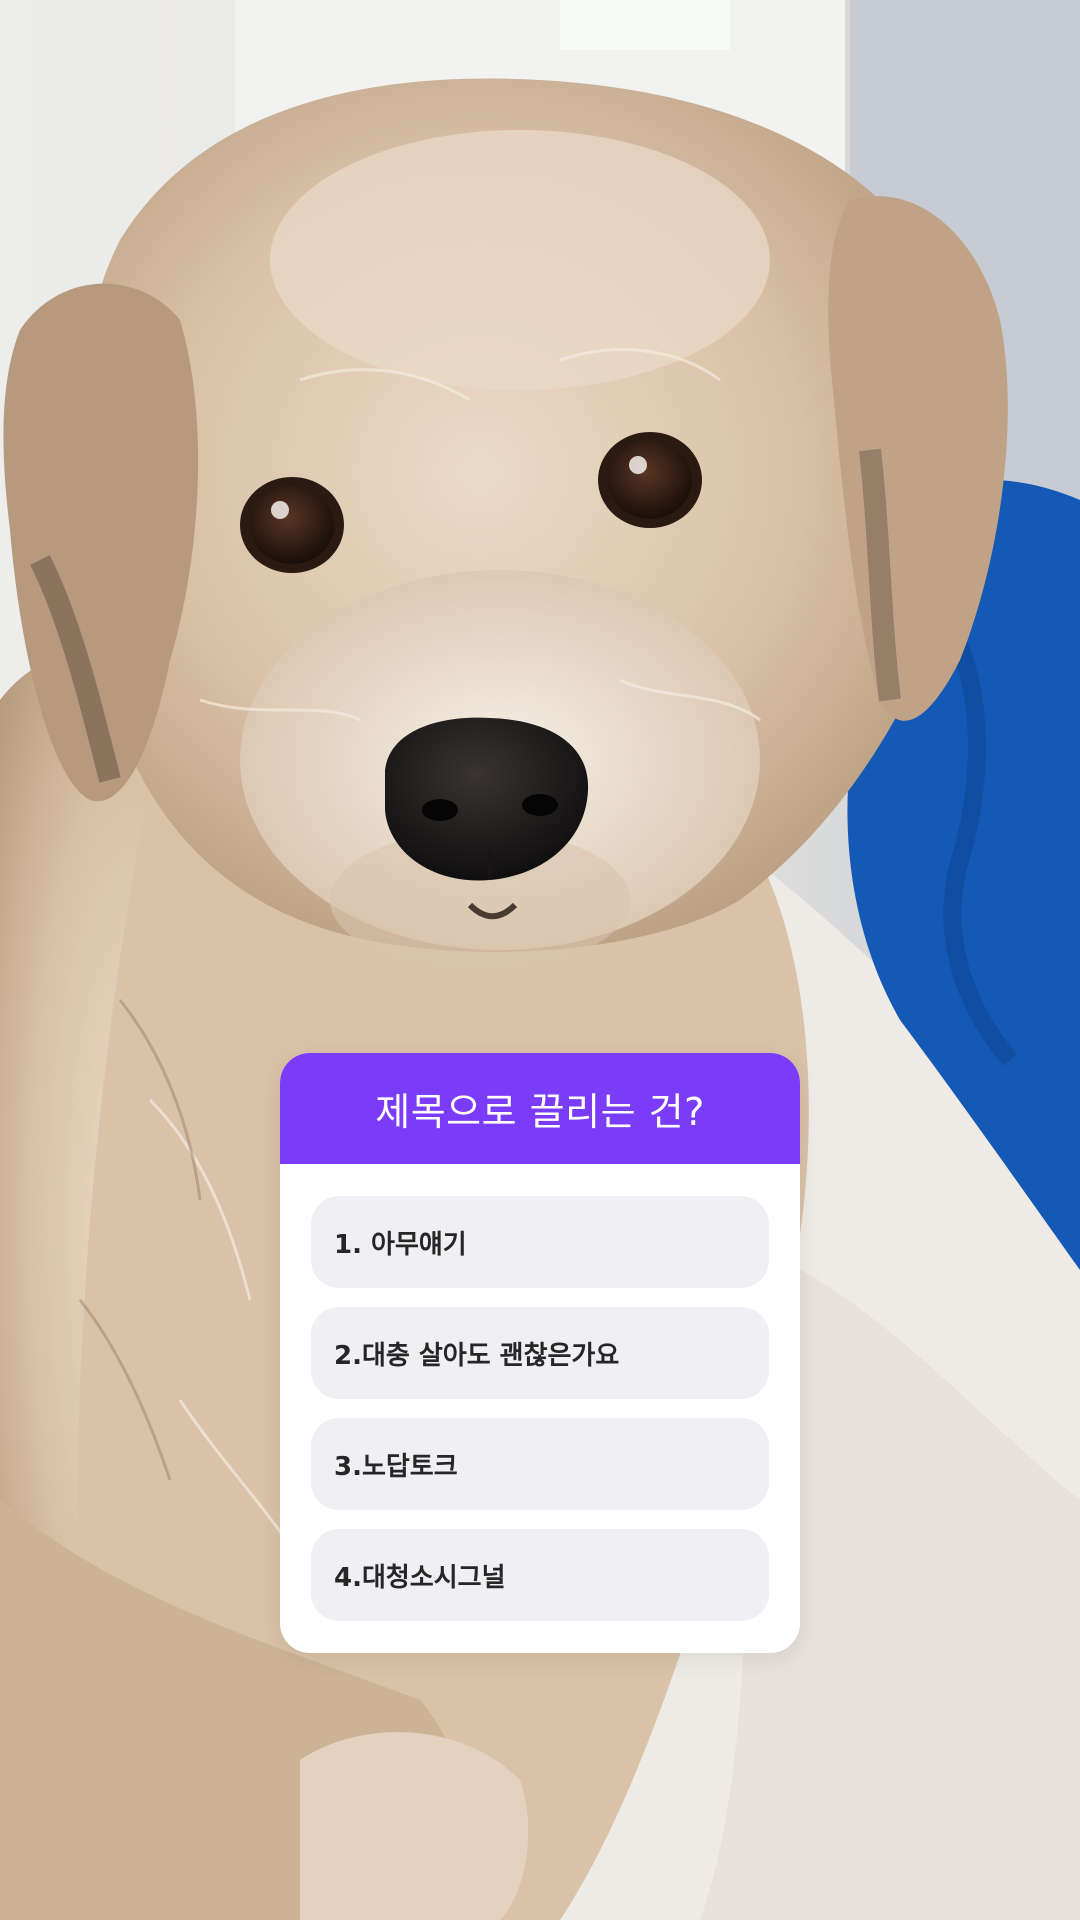 Image resolution: width=1080 pixels, height=1920 pixels. I want to click on quiz-option-label: 1. 아무얘기, so click(400, 1244).